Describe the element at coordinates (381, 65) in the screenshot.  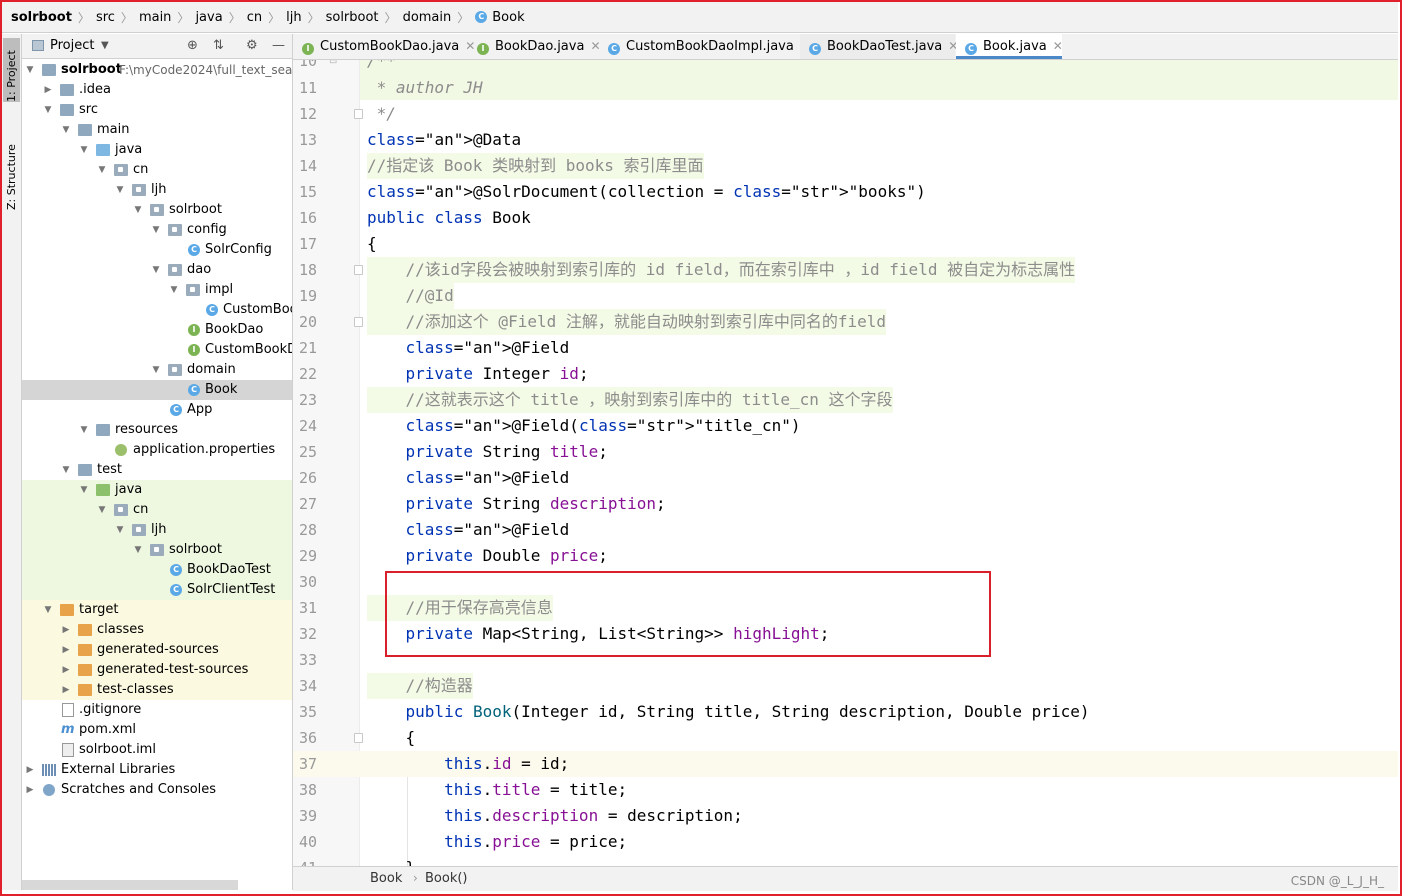
I see `code-text: /**` at that location.